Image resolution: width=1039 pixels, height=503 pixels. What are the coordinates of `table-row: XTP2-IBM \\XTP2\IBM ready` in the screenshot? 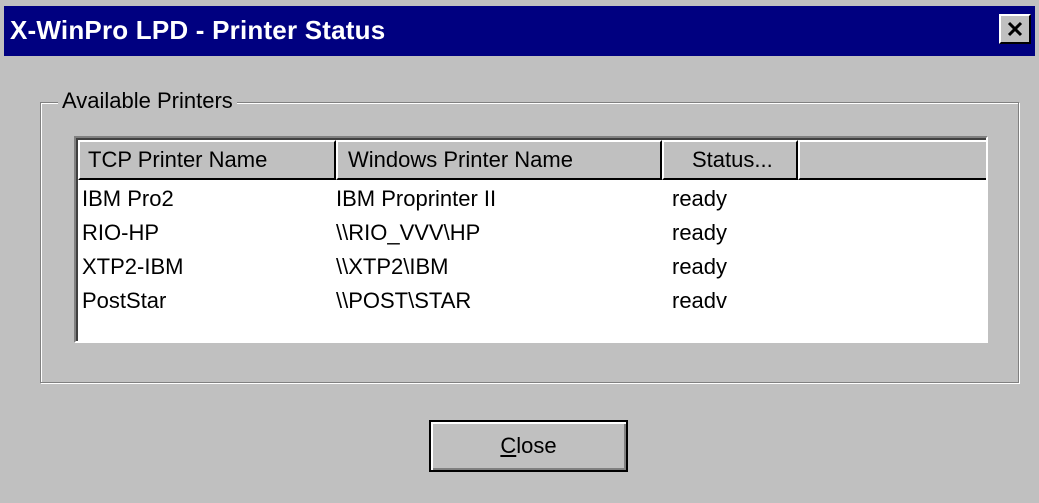 It's located at (531, 267).